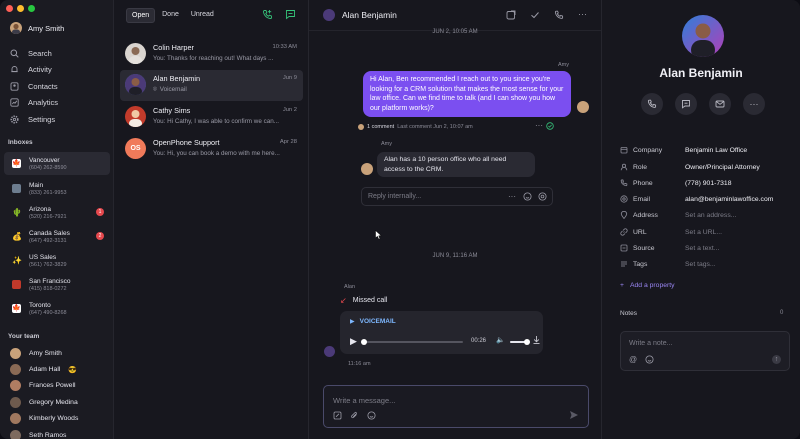 This screenshot has width=800, height=439. I want to click on team-member: Frances Powell, so click(42, 385).